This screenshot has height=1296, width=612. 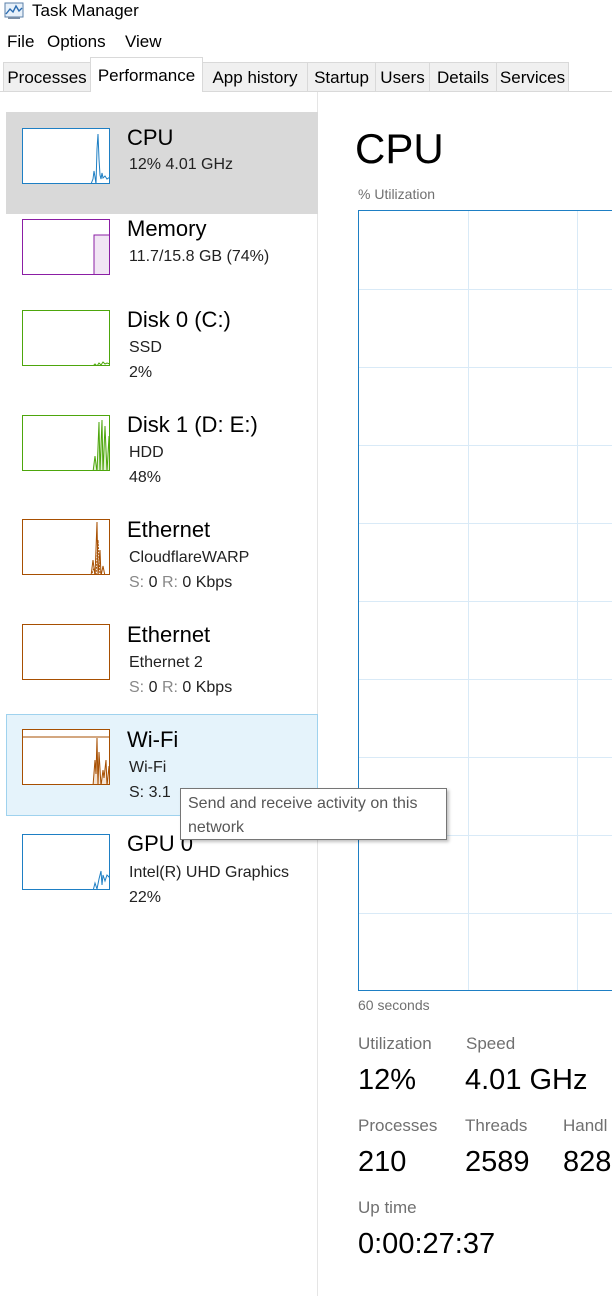 What do you see at coordinates (47, 76) in the screenshot?
I see `tab-processes: Processes` at bounding box center [47, 76].